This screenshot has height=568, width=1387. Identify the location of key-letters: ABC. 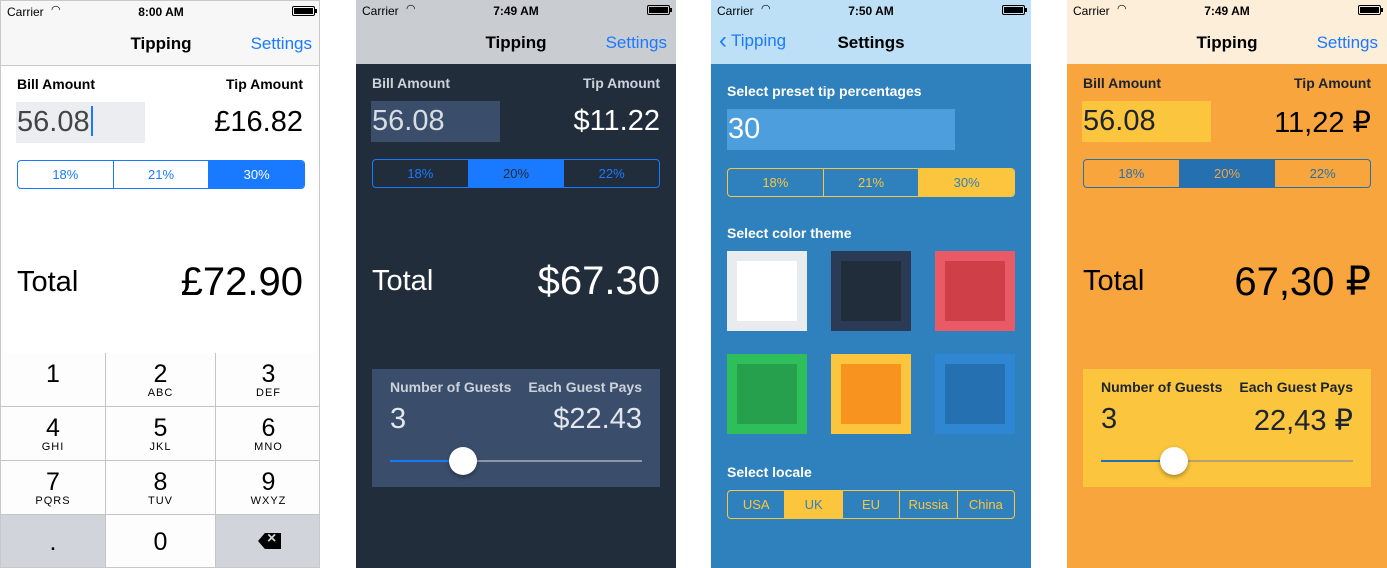
(160, 393).